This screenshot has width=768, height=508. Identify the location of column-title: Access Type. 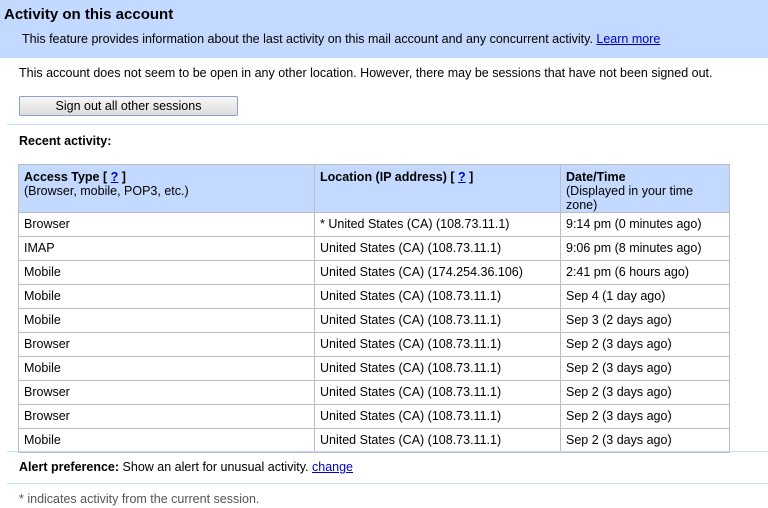
(62, 177).